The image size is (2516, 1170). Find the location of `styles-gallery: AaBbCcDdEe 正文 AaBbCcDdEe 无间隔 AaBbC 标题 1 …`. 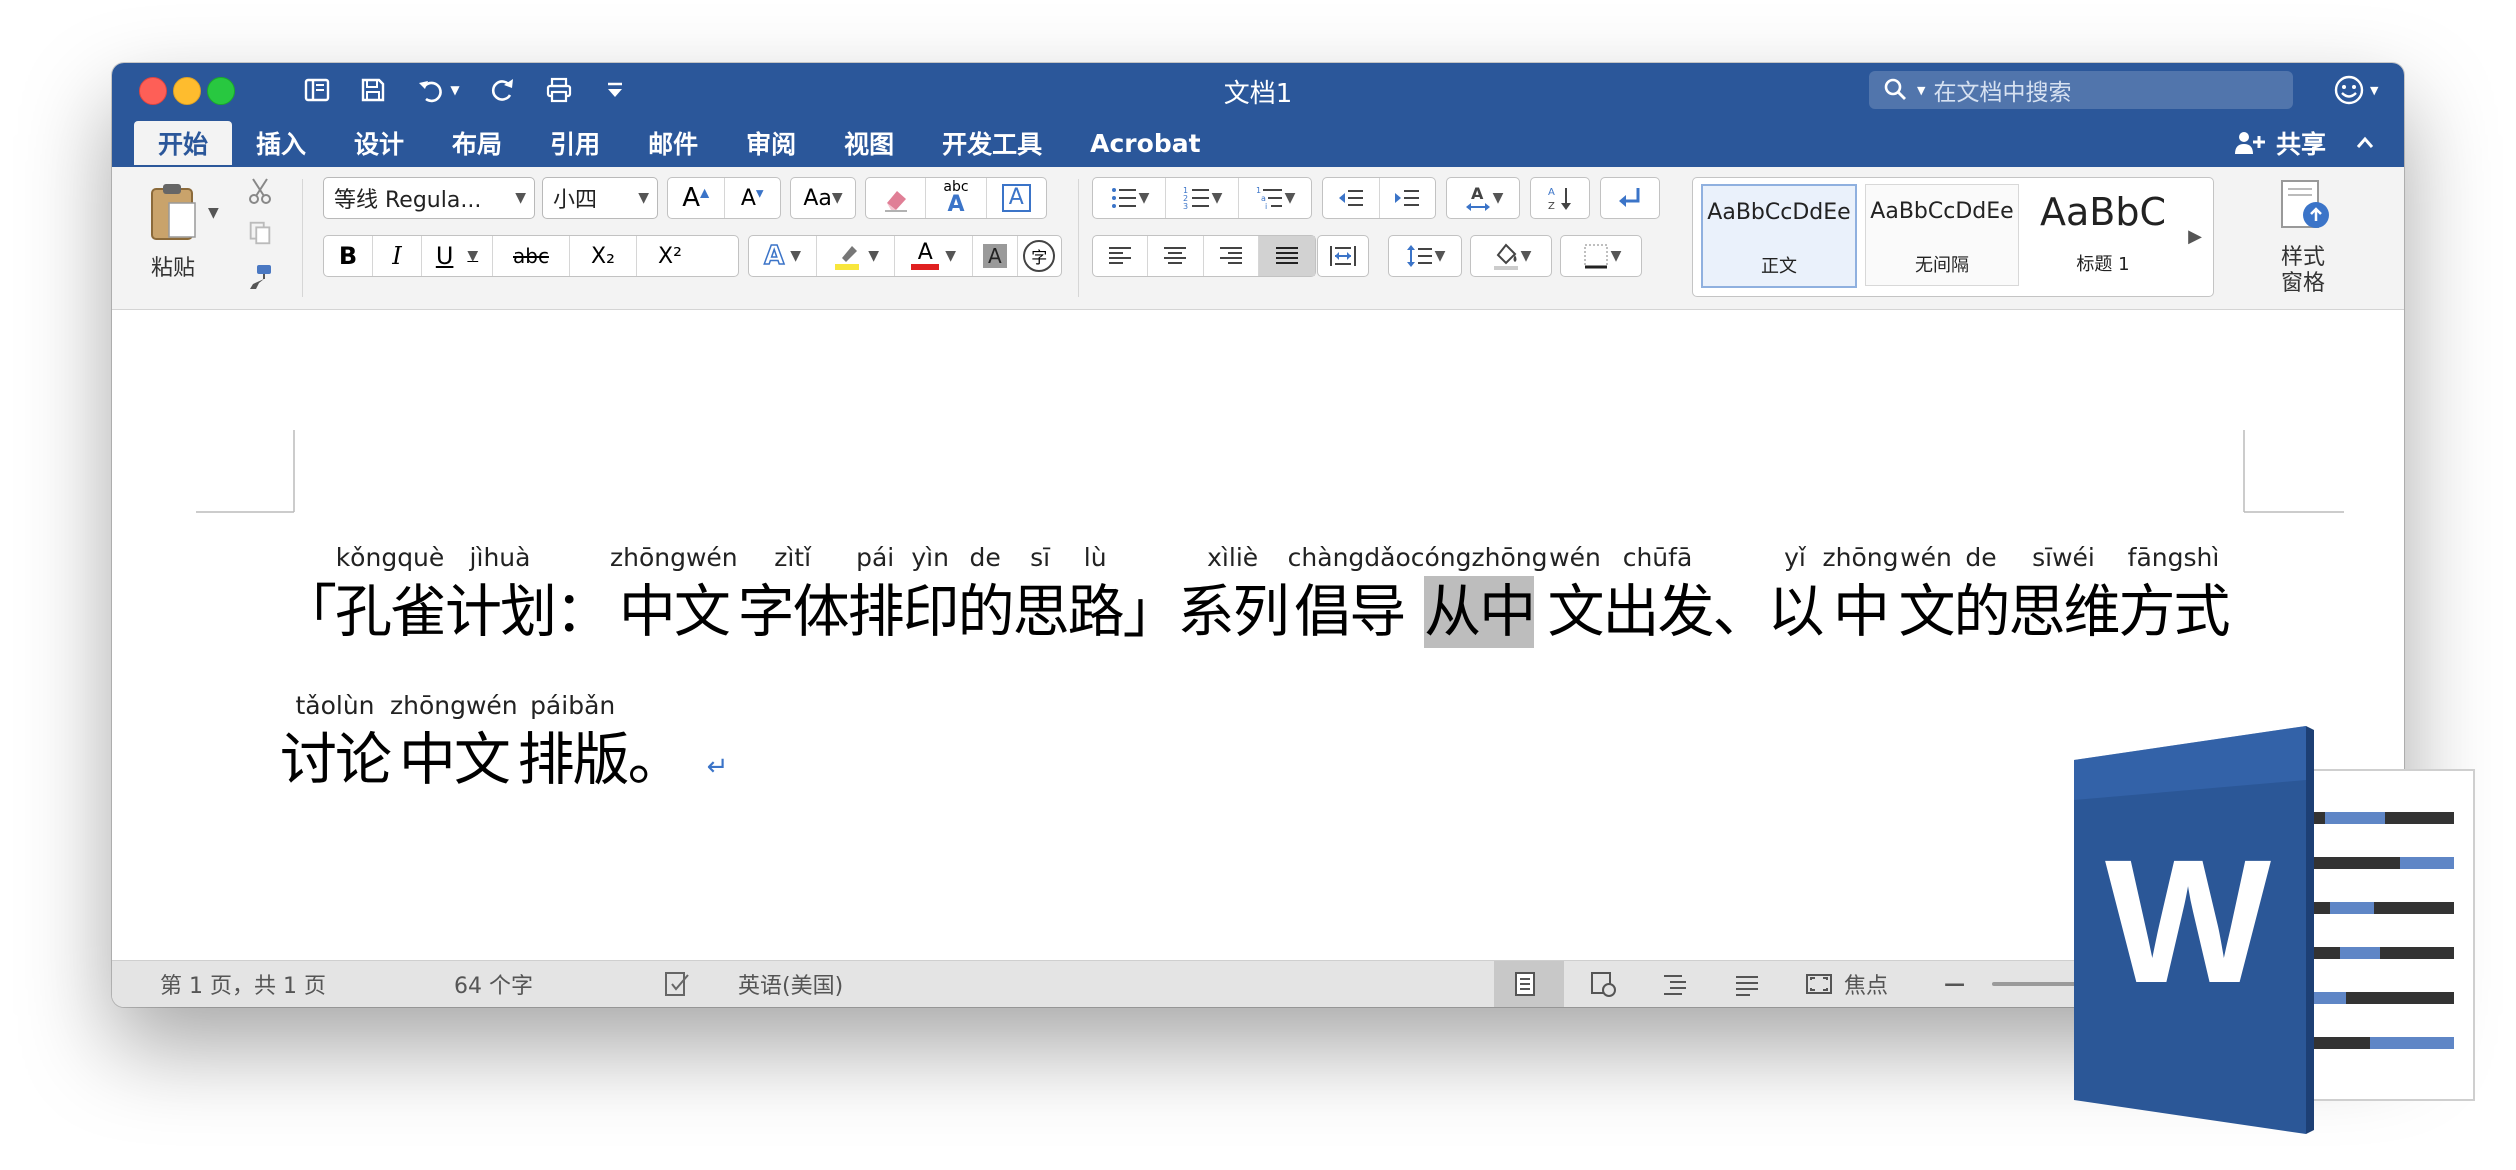

styles-gallery: AaBbCcDdEe 正文 AaBbCcDdEe 无间隔 AaBbC 标题 1 … is located at coordinates (1953, 237).